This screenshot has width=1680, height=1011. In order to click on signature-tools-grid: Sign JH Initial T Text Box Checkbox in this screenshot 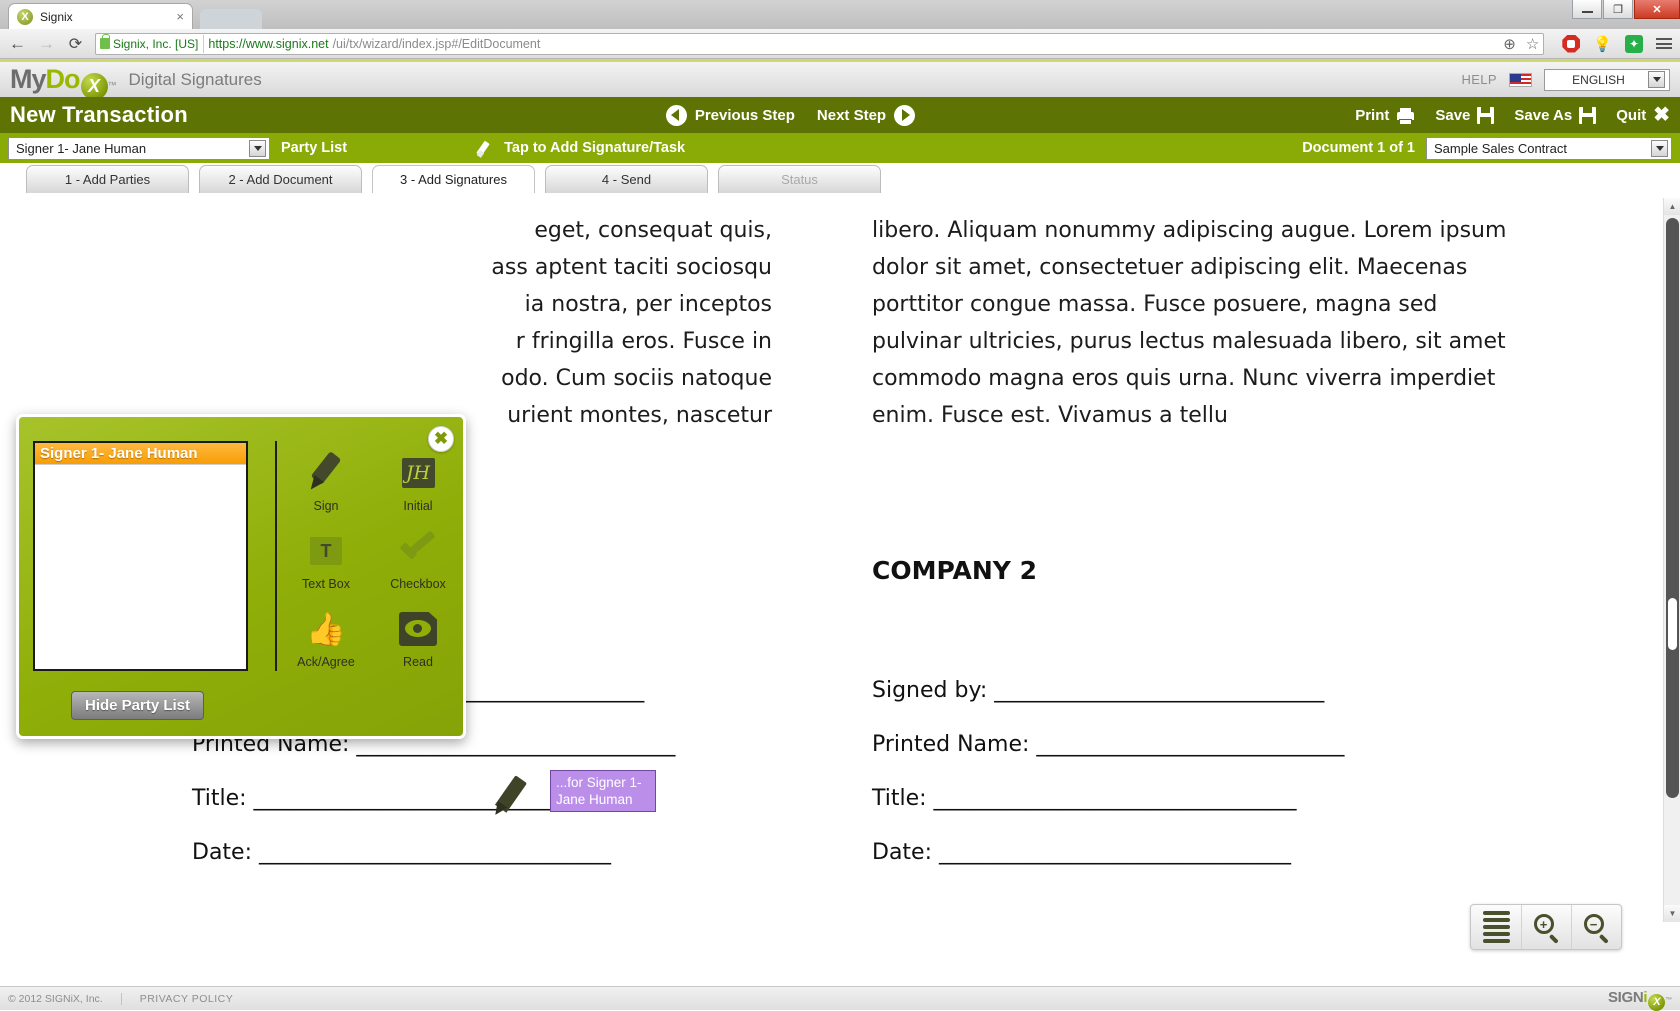, I will do `click(372, 555)`.